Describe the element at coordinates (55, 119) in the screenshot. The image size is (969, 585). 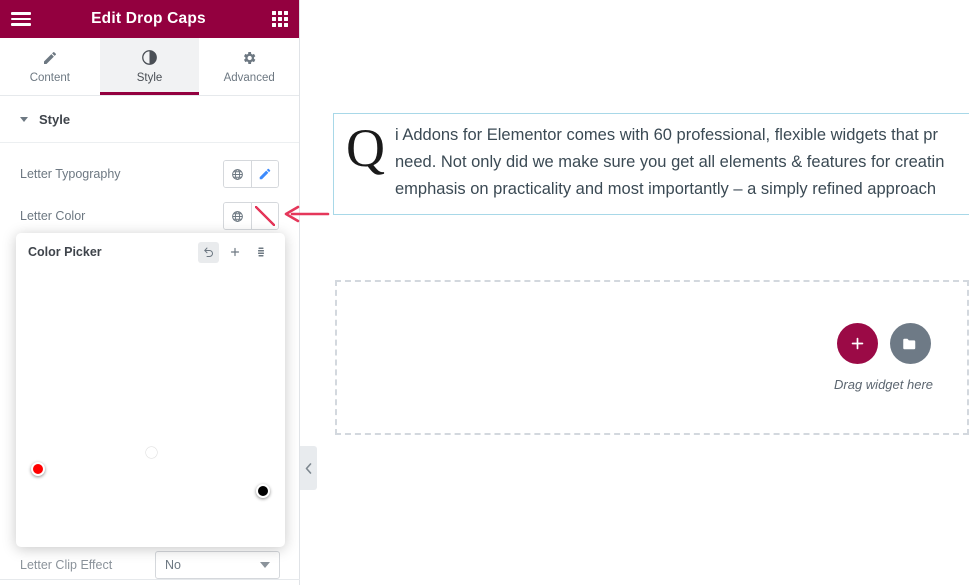
I see `style-section-title: Style` at that location.